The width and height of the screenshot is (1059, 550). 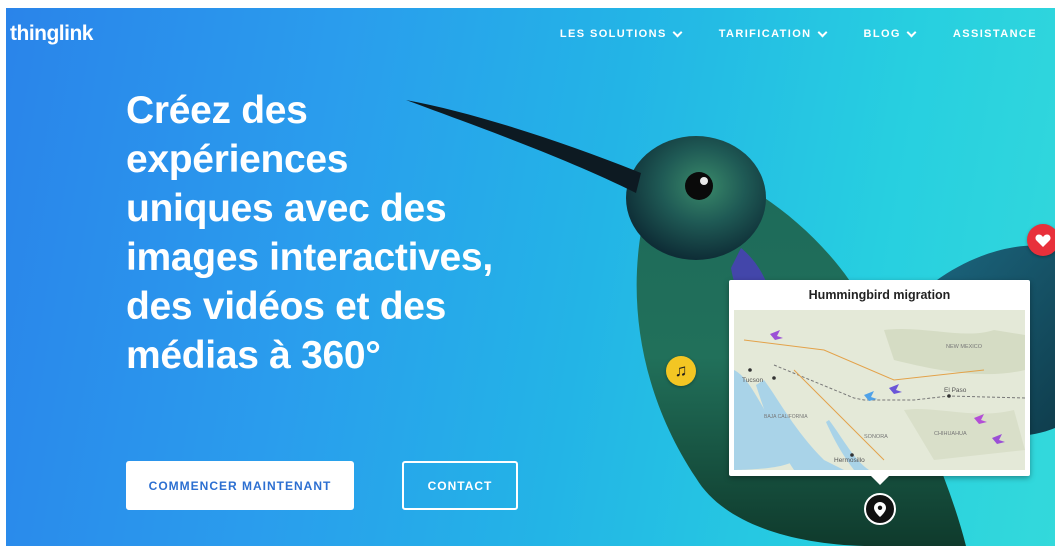 What do you see at coordinates (309, 257) in the screenshot?
I see `headline-line: images interactives,` at bounding box center [309, 257].